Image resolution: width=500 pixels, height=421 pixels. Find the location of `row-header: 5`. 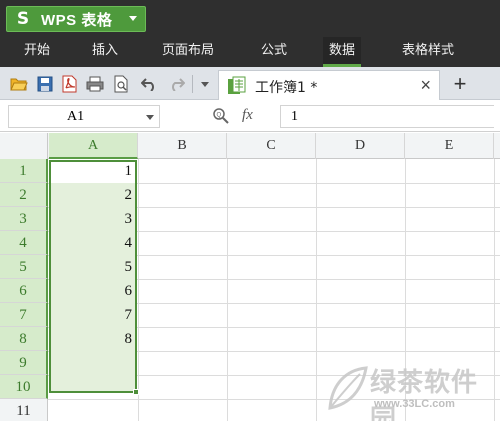

row-header: 5 is located at coordinates (24, 267).